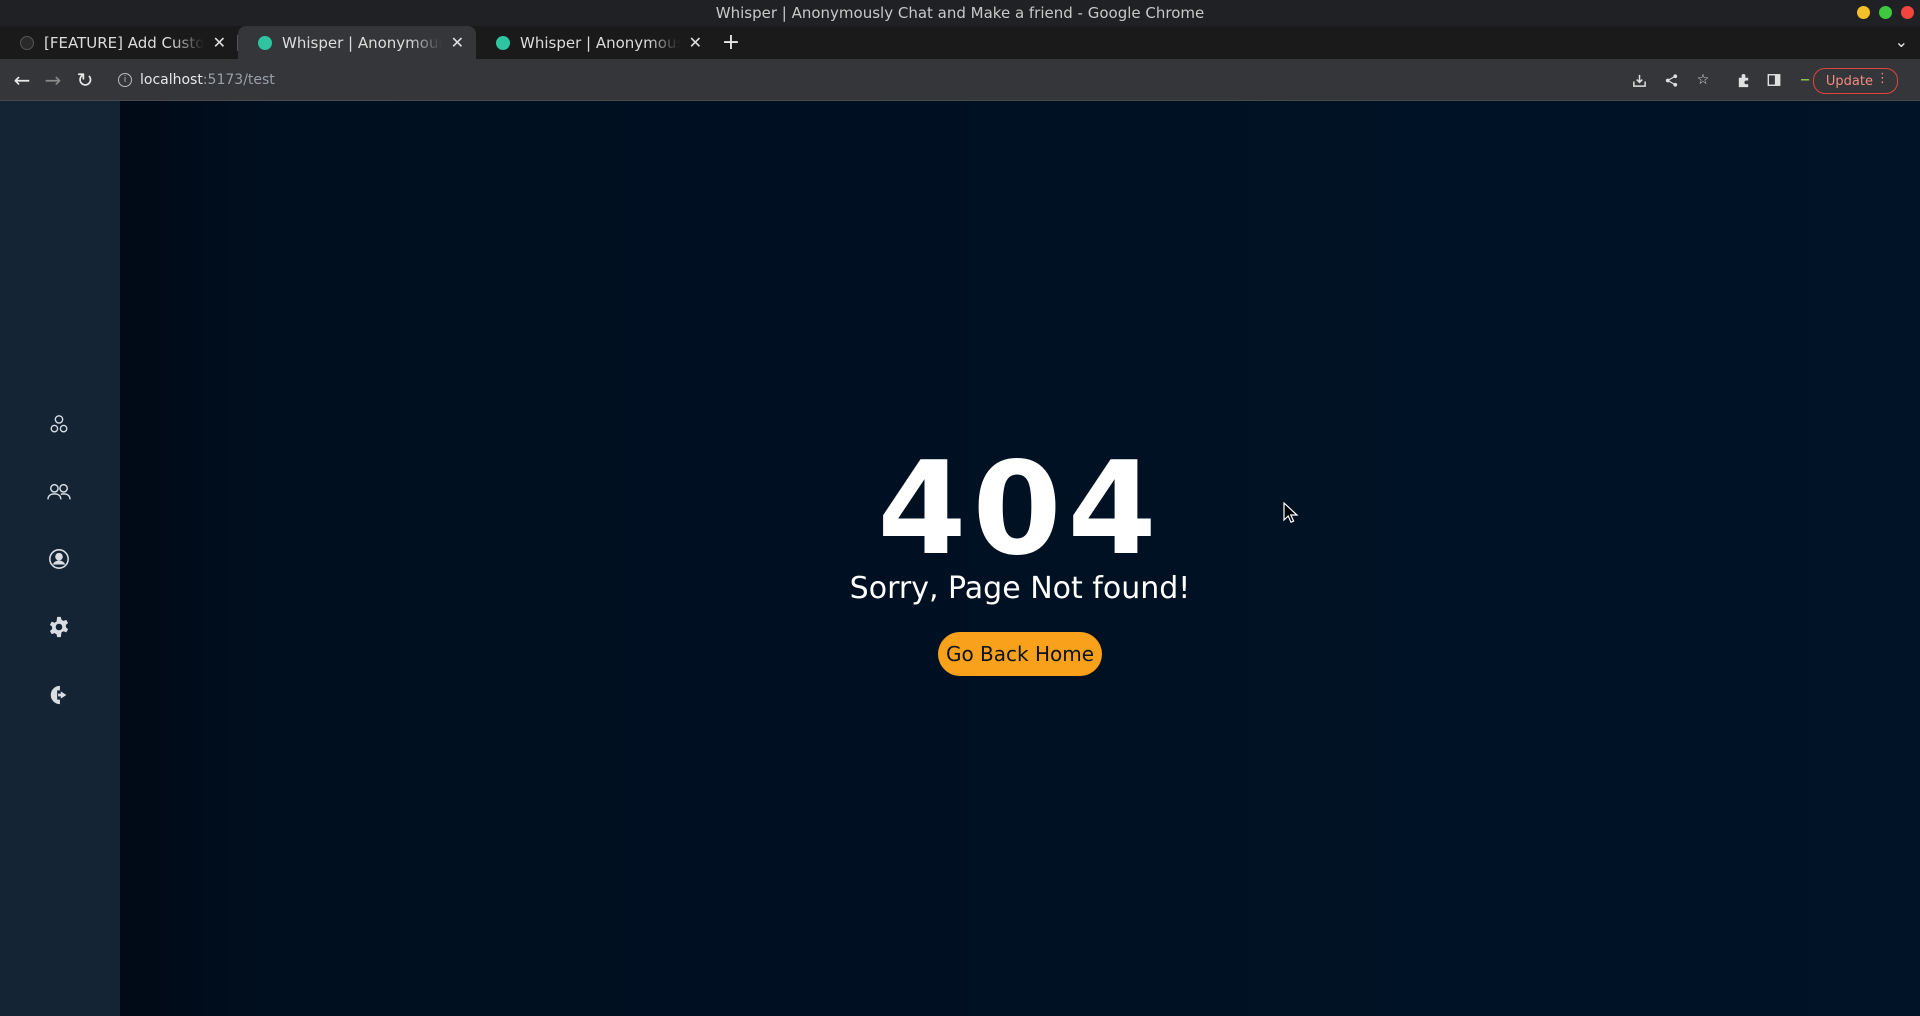 The height and width of the screenshot is (1016, 1920). What do you see at coordinates (171, 80) in the screenshot?
I see `url-host: localhost` at bounding box center [171, 80].